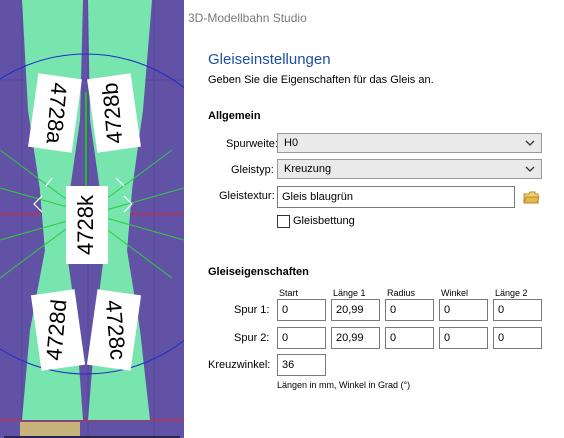 The width and height of the screenshot is (564, 438). What do you see at coordinates (252, 310) in the screenshot?
I see `spur1-label: Spur 1:` at bounding box center [252, 310].